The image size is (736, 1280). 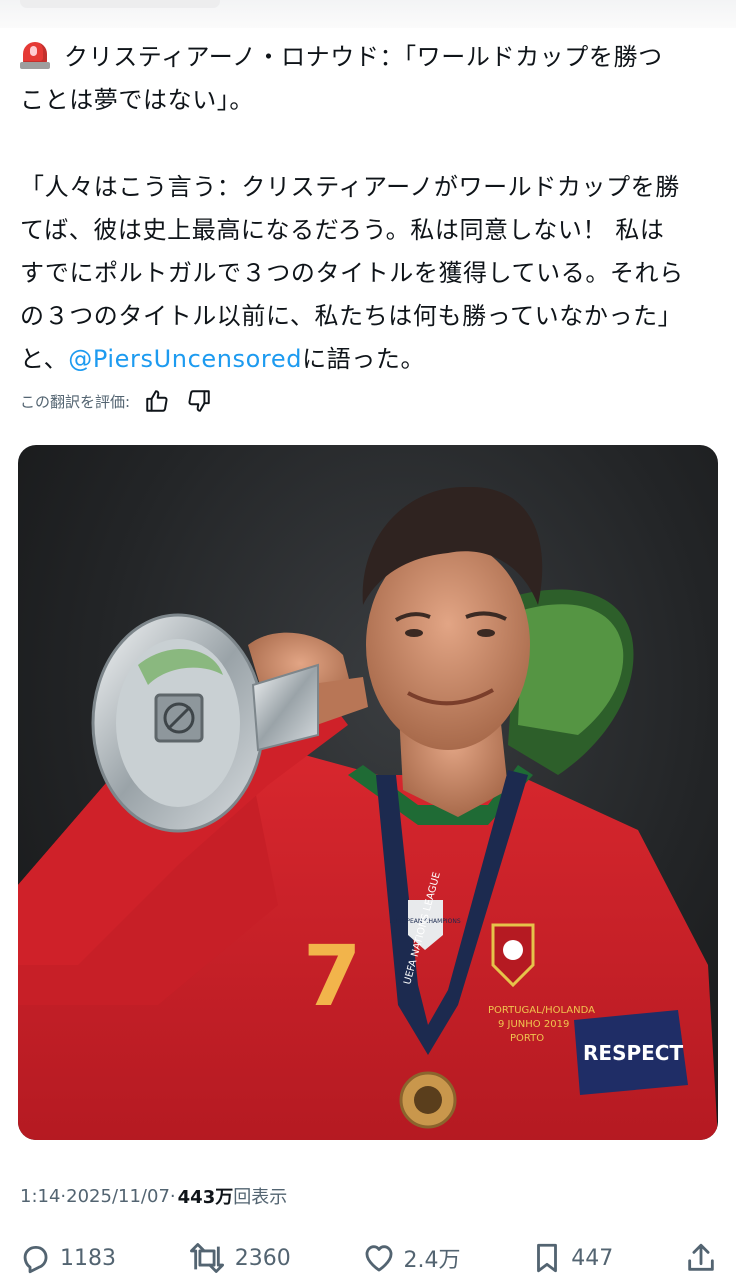 What do you see at coordinates (262, 1258) in the screenshot?
I see `repost-count: 2360` at bounding box center [262, 1258].